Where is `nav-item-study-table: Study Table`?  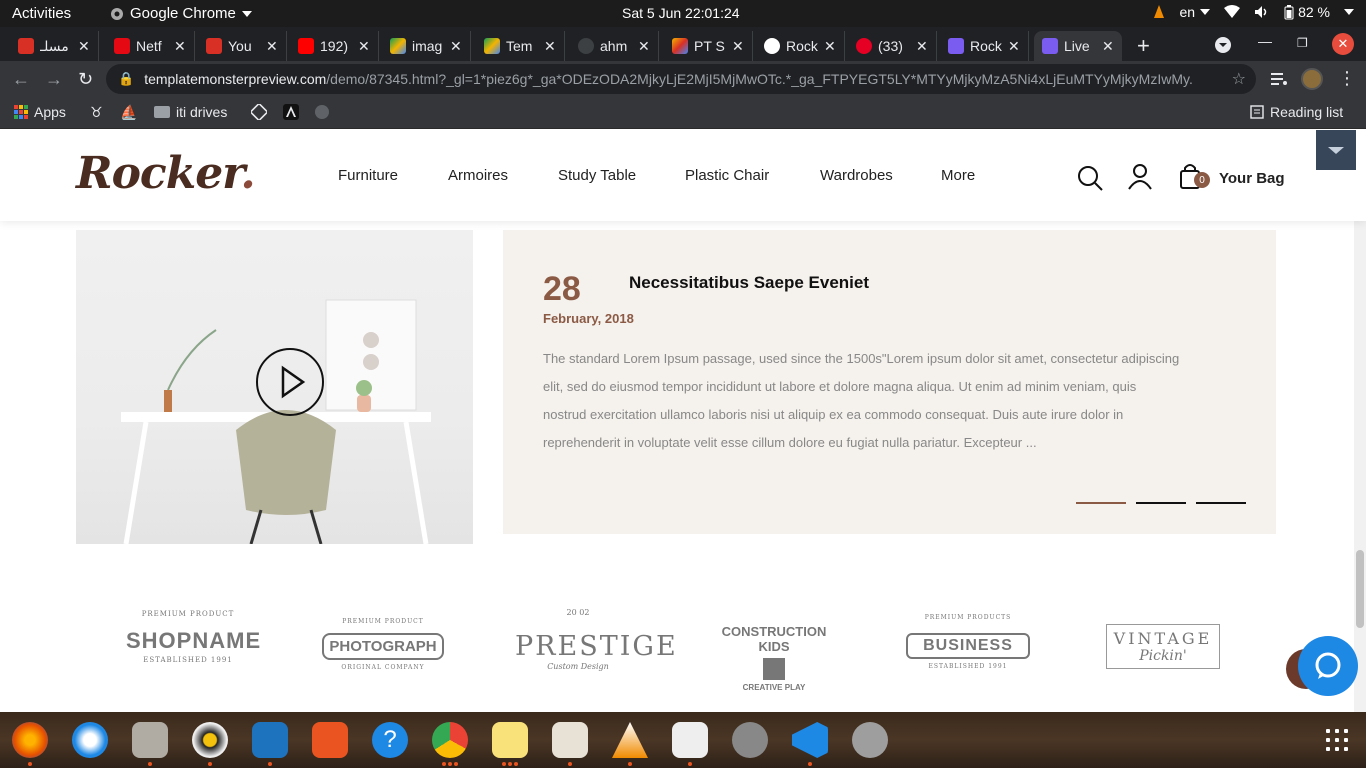 nav-item-study-table: Study Table is located at coordinates (621, 175).